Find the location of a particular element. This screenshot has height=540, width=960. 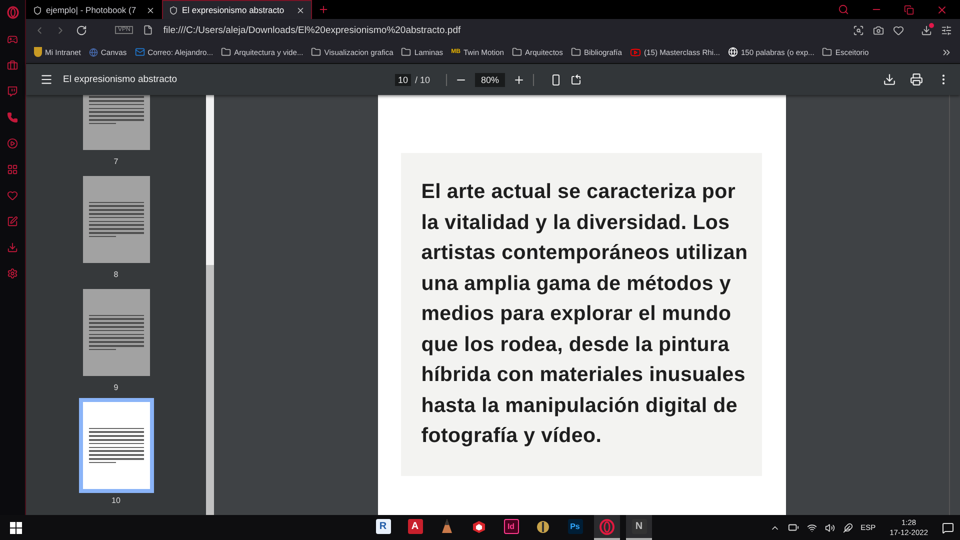

crest-icon is located at coordinates (38, 52).